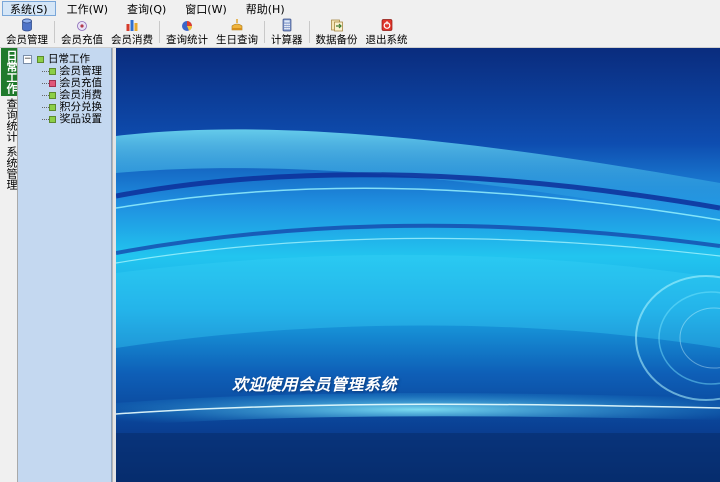 This screenshot has width=720, height=482. What do you see at coordinates (9, 120) in the screenshot?
I see `tab-query-stats: 查询统计` at bounding box center [9, 120].